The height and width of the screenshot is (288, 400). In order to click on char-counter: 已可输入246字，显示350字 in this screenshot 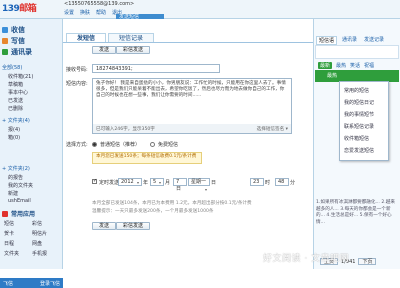, I will do `click(125, 129)`.